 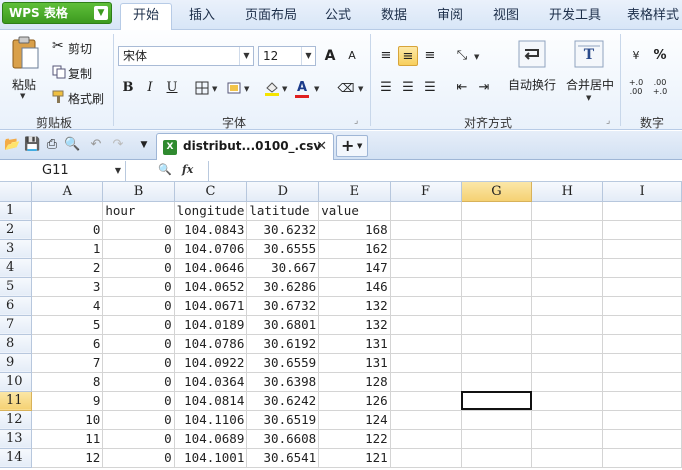 I want to click on cell-c5: 104.0652, so click(x=211, y=287).